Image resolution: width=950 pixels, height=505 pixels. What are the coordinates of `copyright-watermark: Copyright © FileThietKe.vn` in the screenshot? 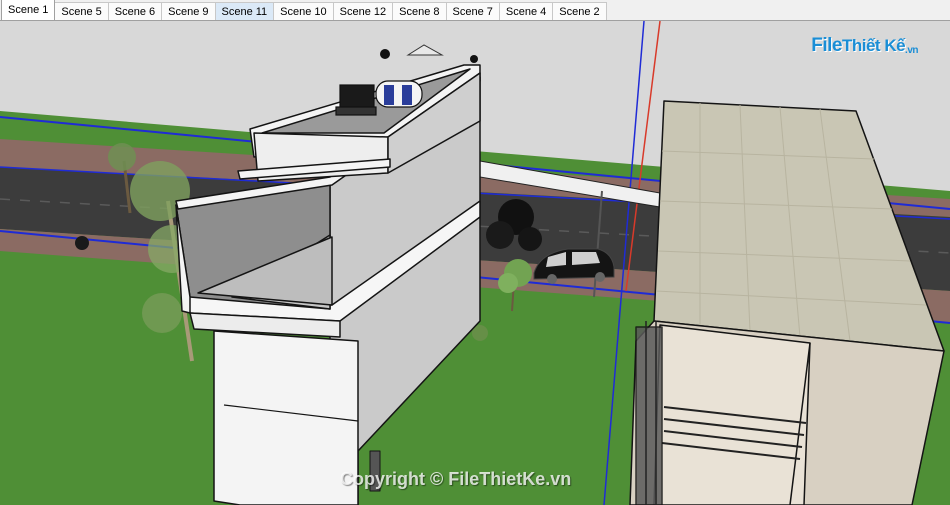 It's located at (456, 479).